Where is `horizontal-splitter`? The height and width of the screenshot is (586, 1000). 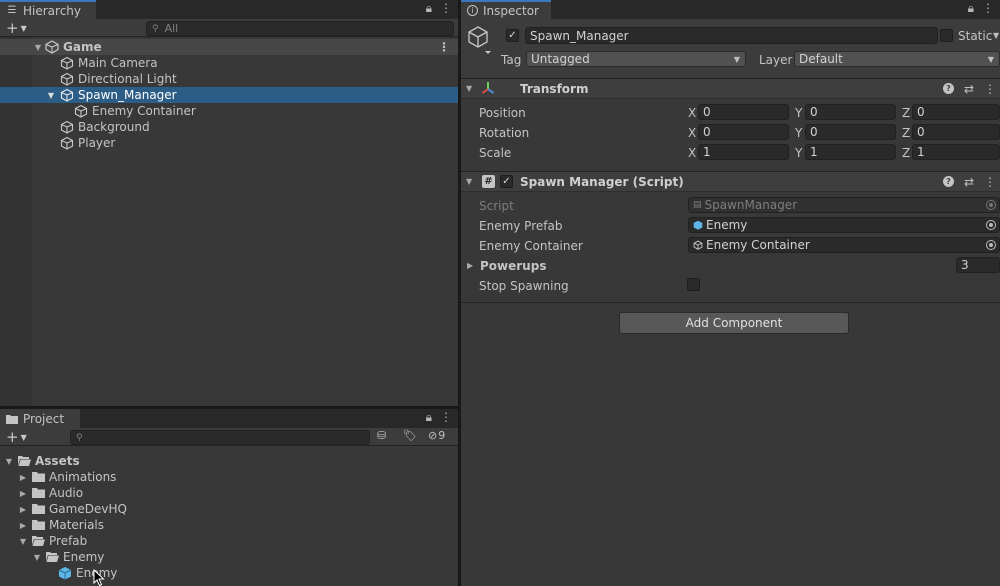 horizontal-splitter is located at coordinates (229, 407).